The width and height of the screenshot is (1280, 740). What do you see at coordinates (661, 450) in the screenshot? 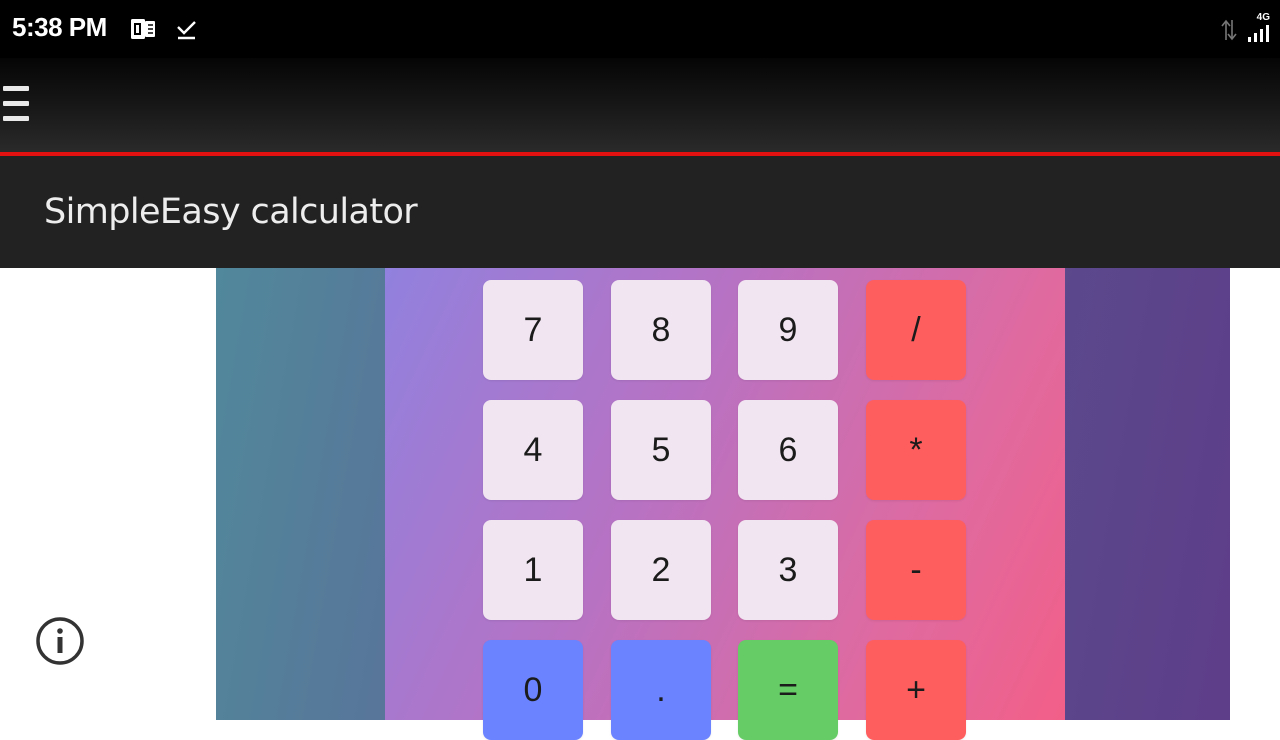
I see `key-5: 5` at bounding box center [661, 450].